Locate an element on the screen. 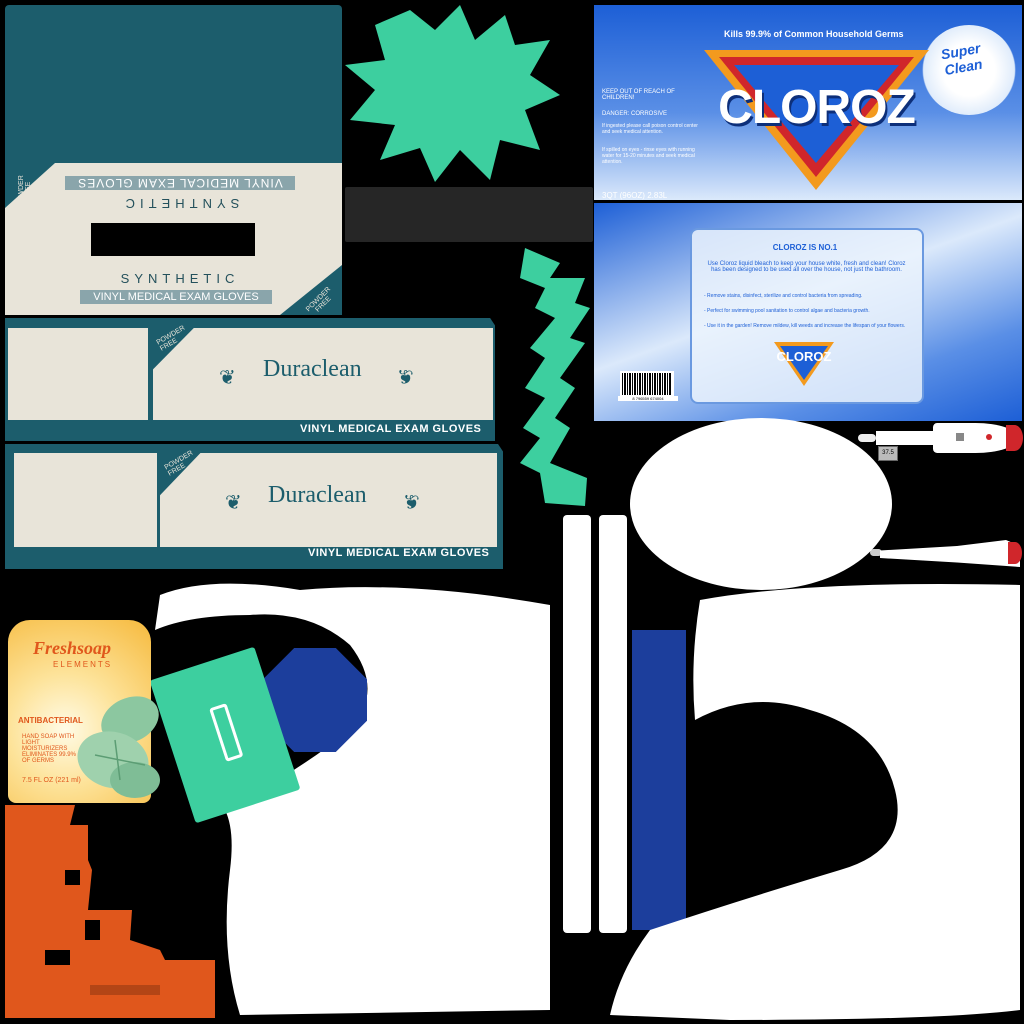 This screenshot has height=1024, width=1024. dispenser-slot is located at coordinates (173, 239).